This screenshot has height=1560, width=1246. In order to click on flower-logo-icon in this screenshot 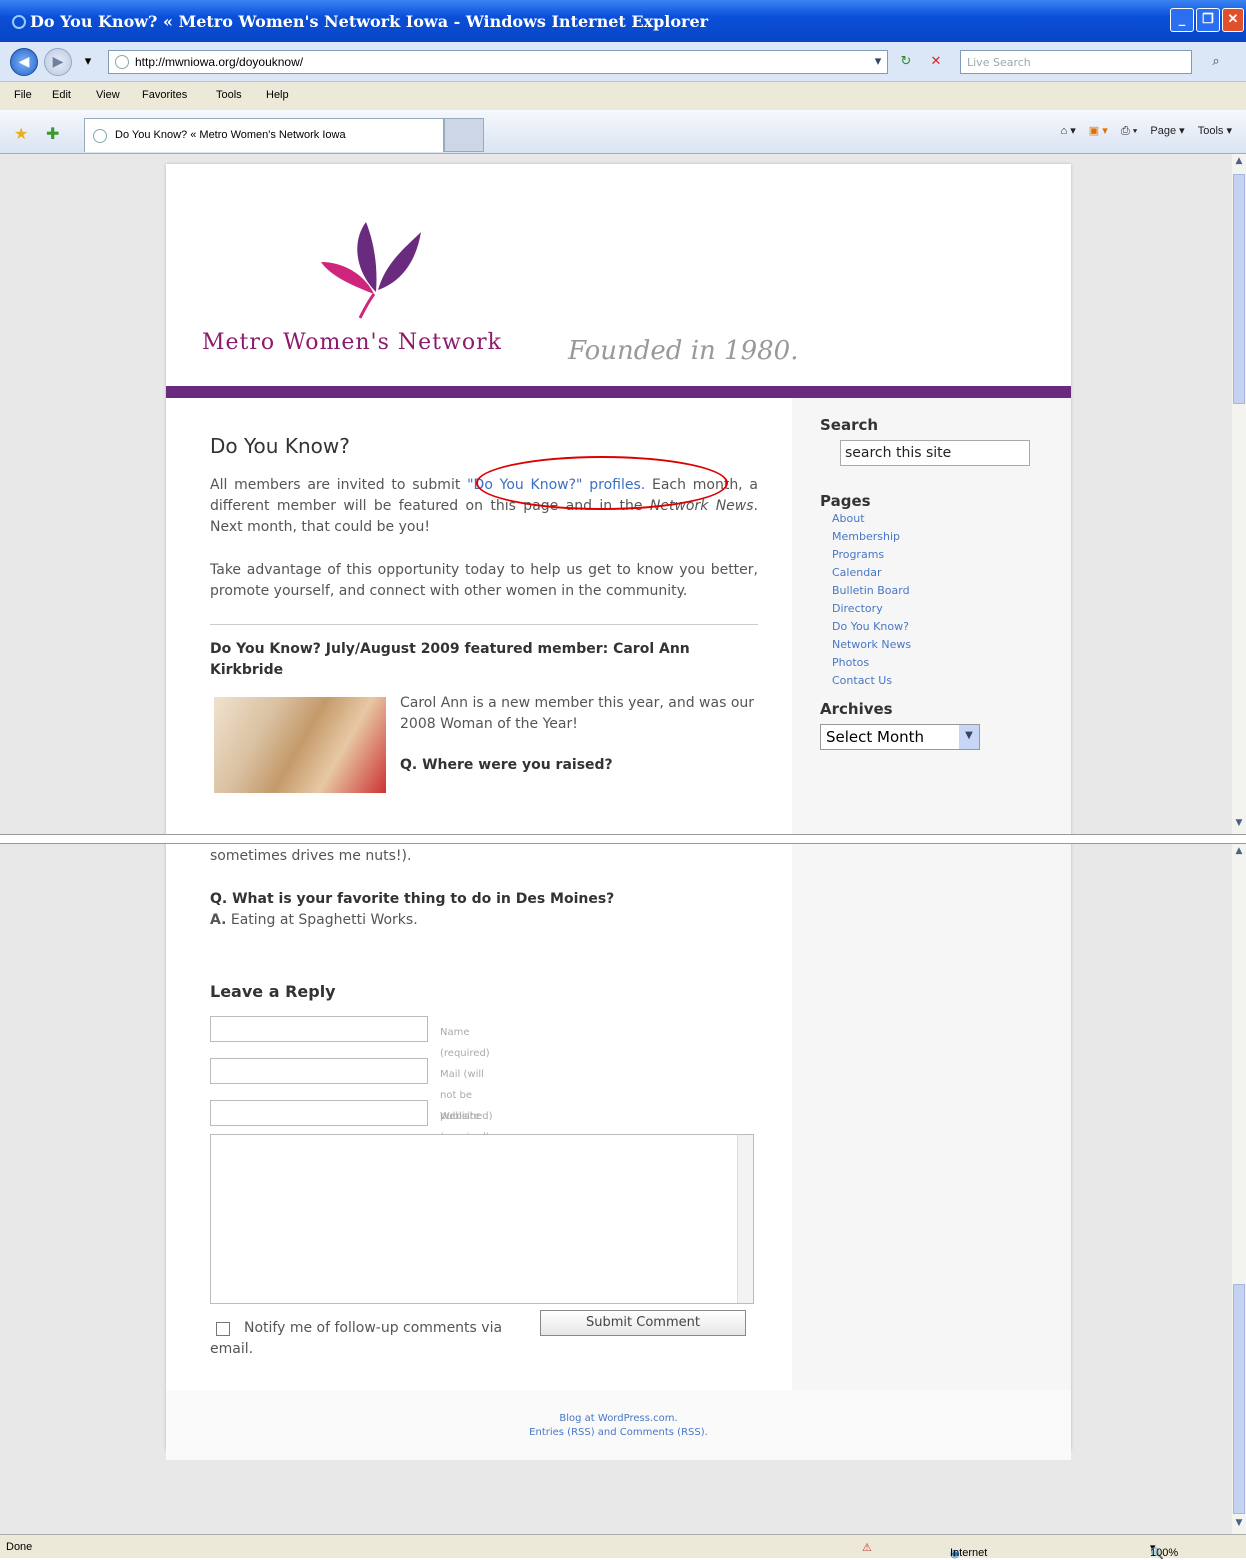, I will do `click(371, 270)`.